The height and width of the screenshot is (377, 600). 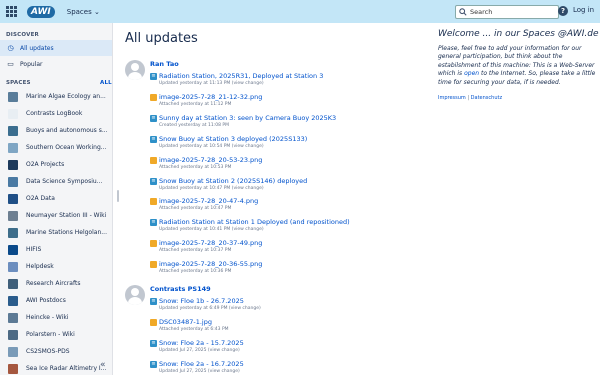 What do you see at coordinates (195, 251) in the screenshot?
I see `update-meta: Attached yesterday at 10:37 PM` at bounding box center [195, 251].